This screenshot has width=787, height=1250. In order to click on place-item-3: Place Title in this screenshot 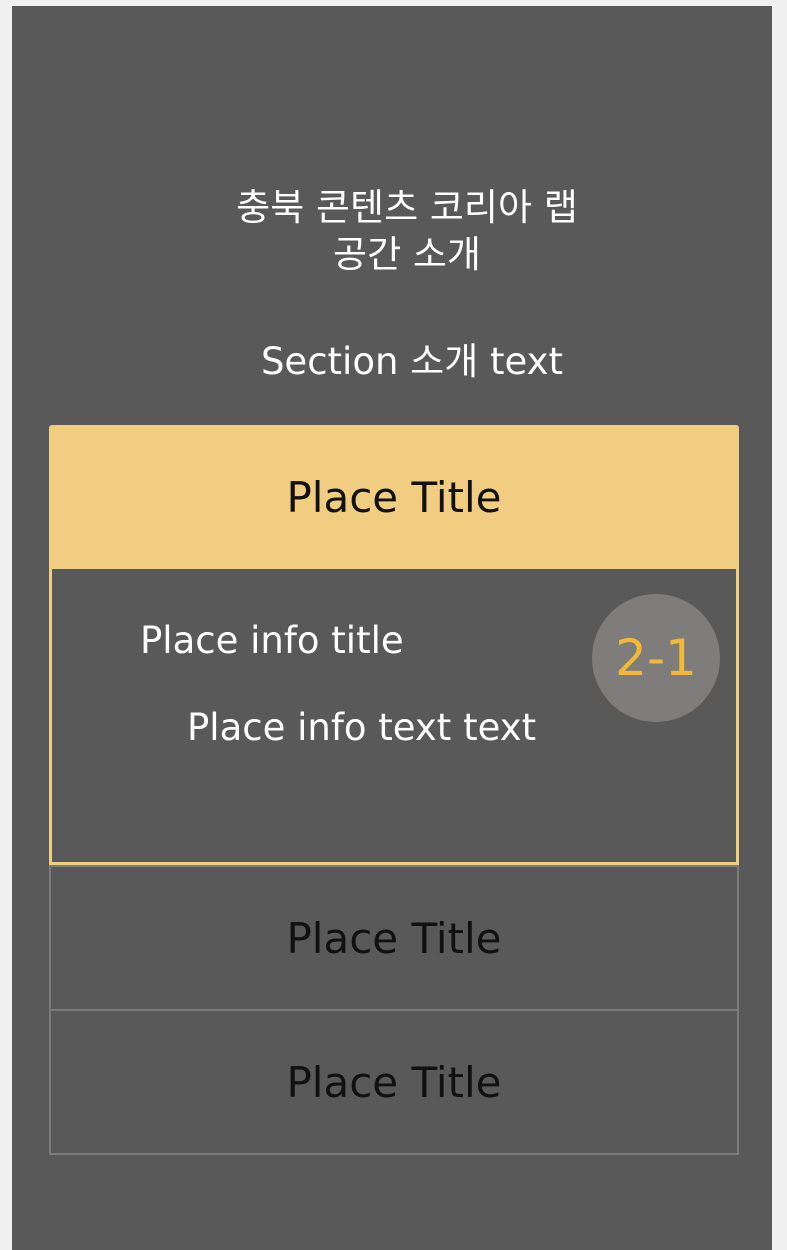, I will do `click(394, 1083)`.